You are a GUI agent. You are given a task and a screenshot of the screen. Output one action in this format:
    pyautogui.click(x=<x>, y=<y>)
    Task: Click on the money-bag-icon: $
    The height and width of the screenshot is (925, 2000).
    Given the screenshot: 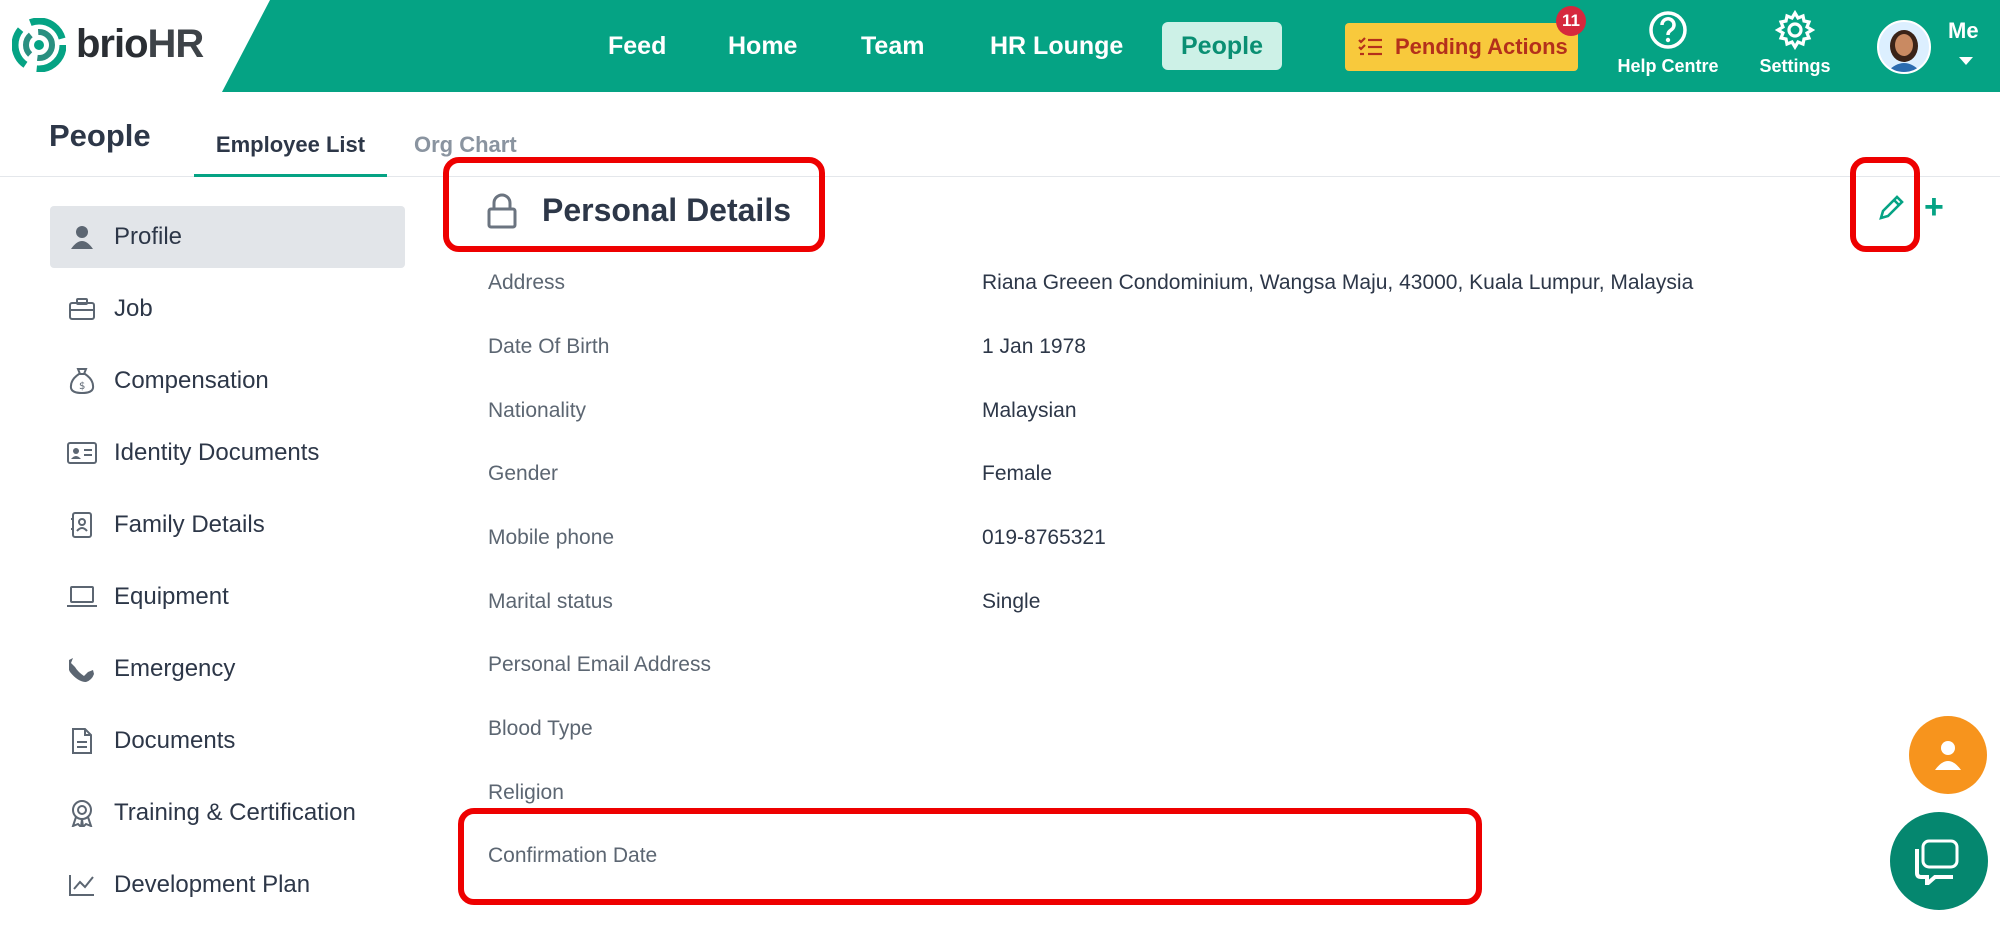 What is the action you would take?
    pyautogui.click(x=82, y=381)
    